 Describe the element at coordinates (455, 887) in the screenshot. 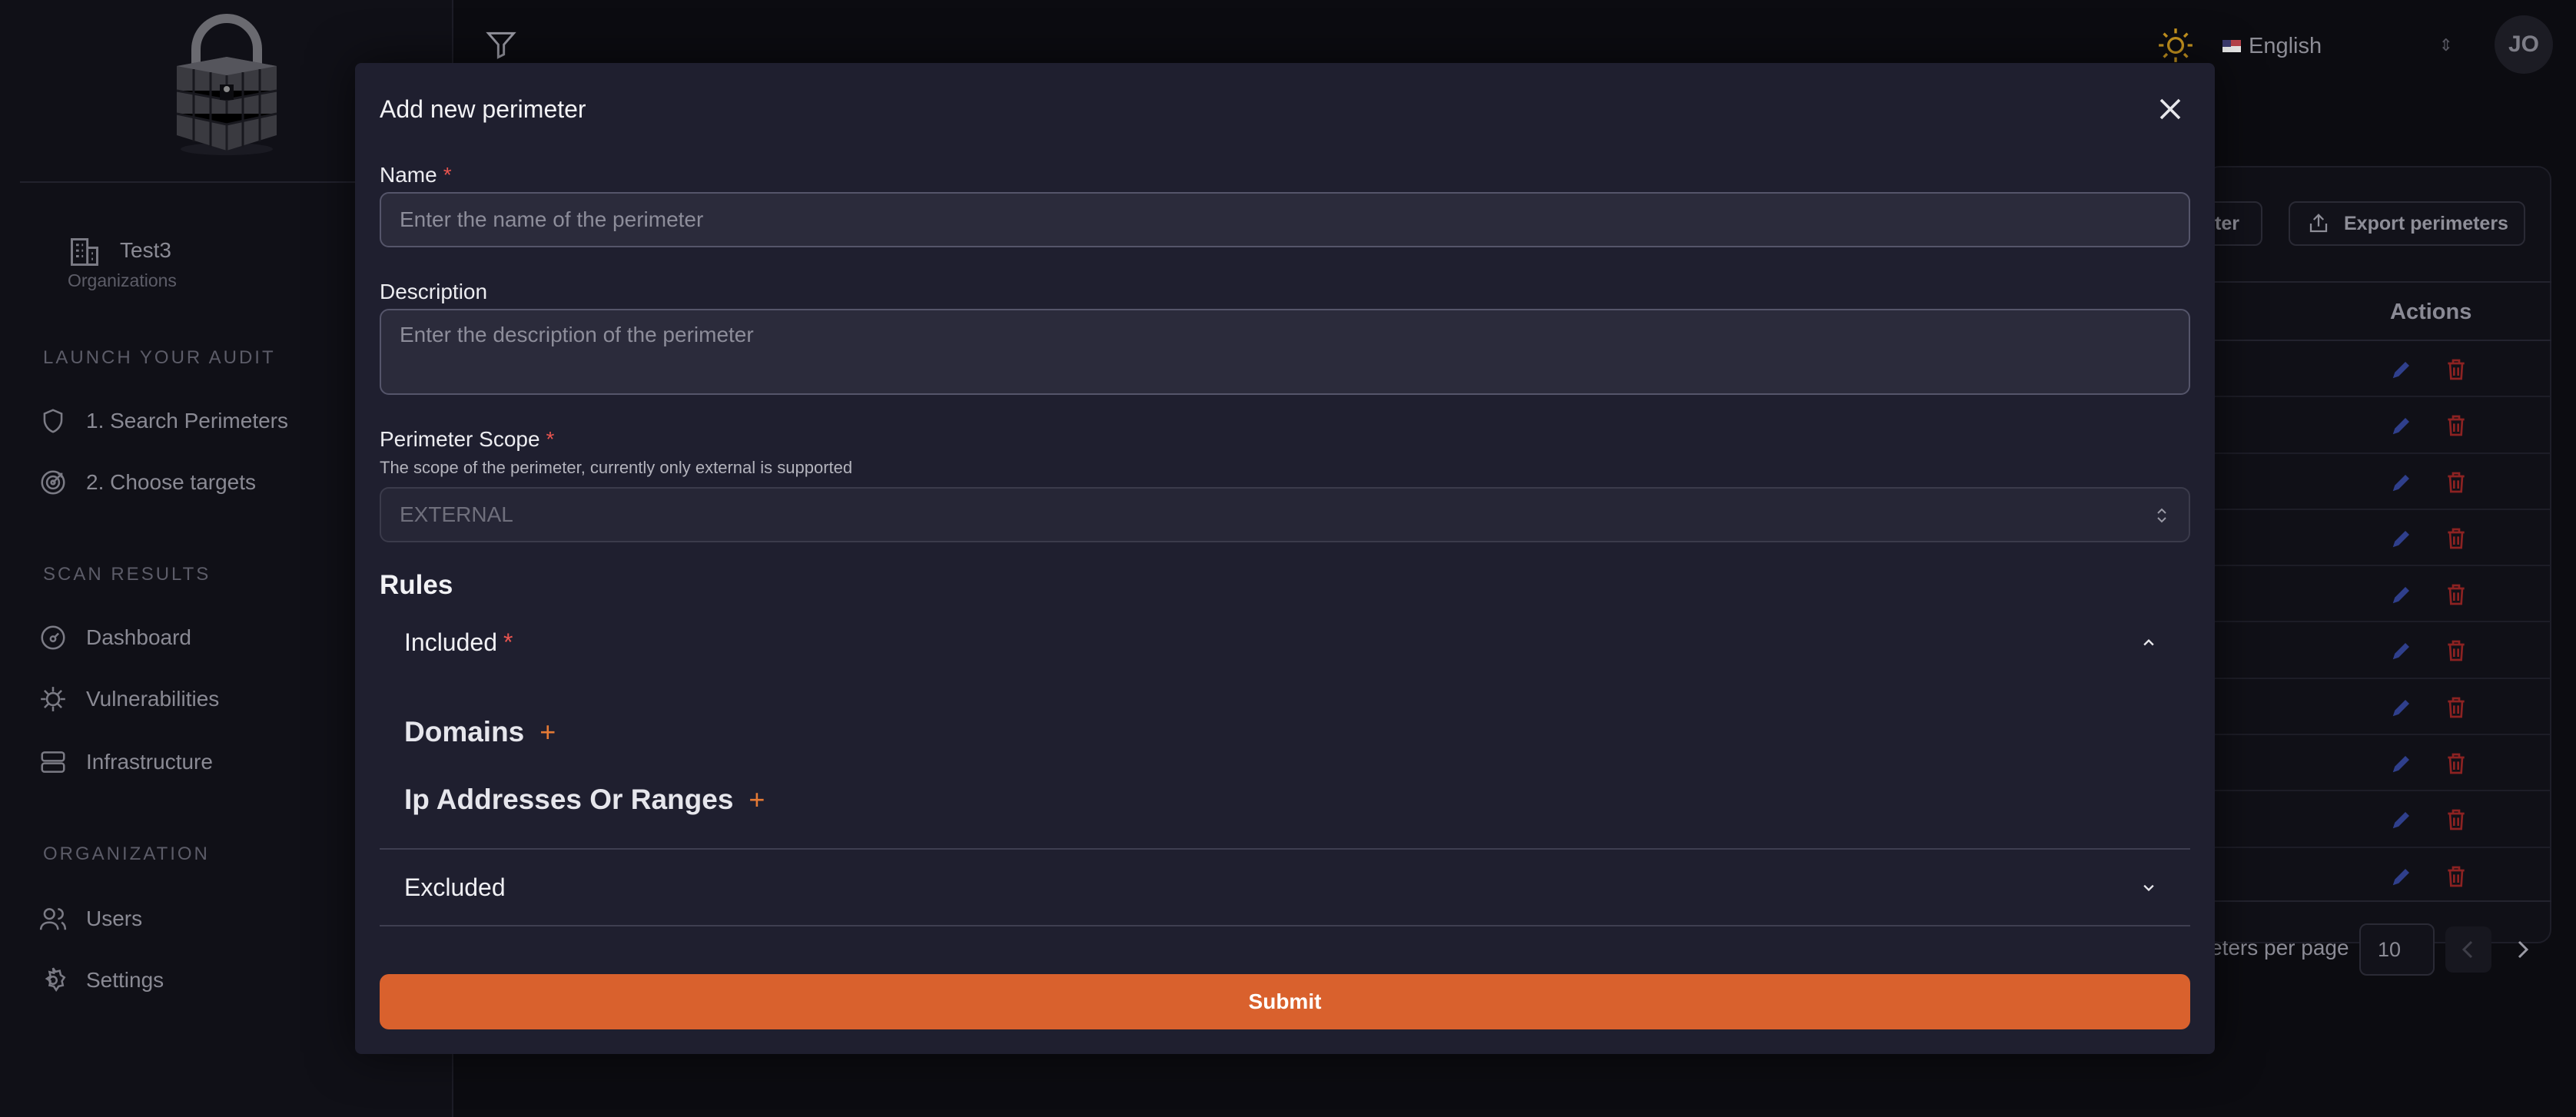

I see `excluded-label: Excluded` at that location.